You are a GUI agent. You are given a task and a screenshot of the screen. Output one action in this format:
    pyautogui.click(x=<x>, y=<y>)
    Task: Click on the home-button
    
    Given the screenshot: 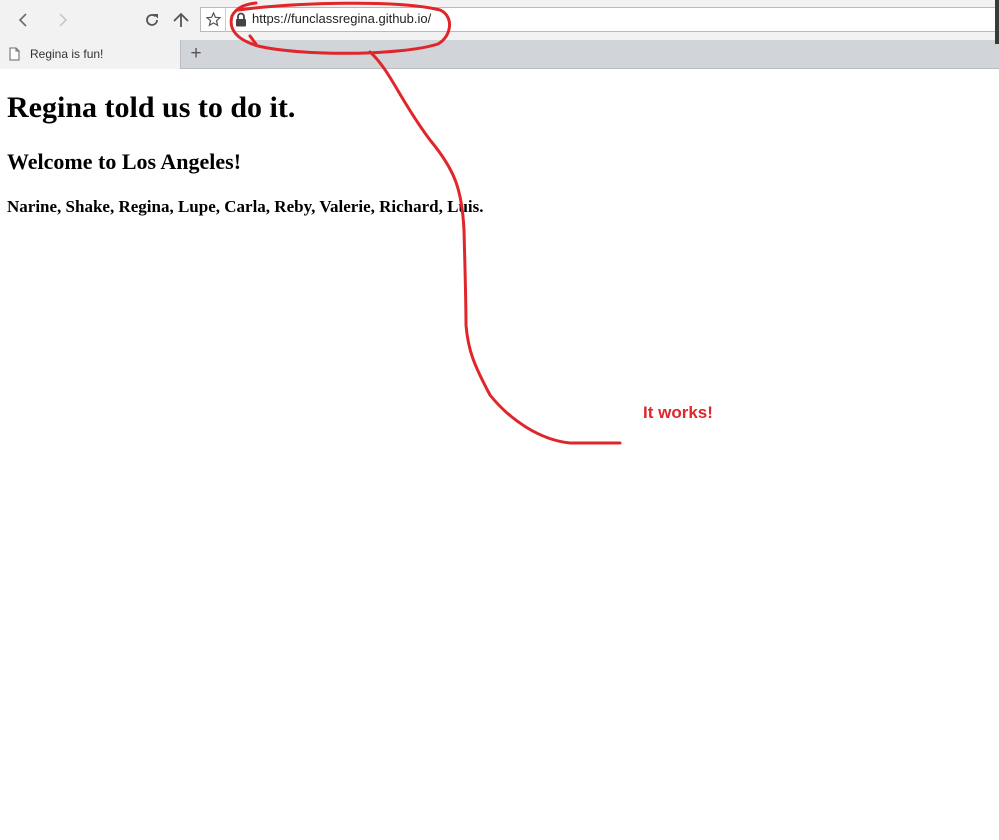 What is the action you would take?
    pyautogui.click(x=181, y=20)
    